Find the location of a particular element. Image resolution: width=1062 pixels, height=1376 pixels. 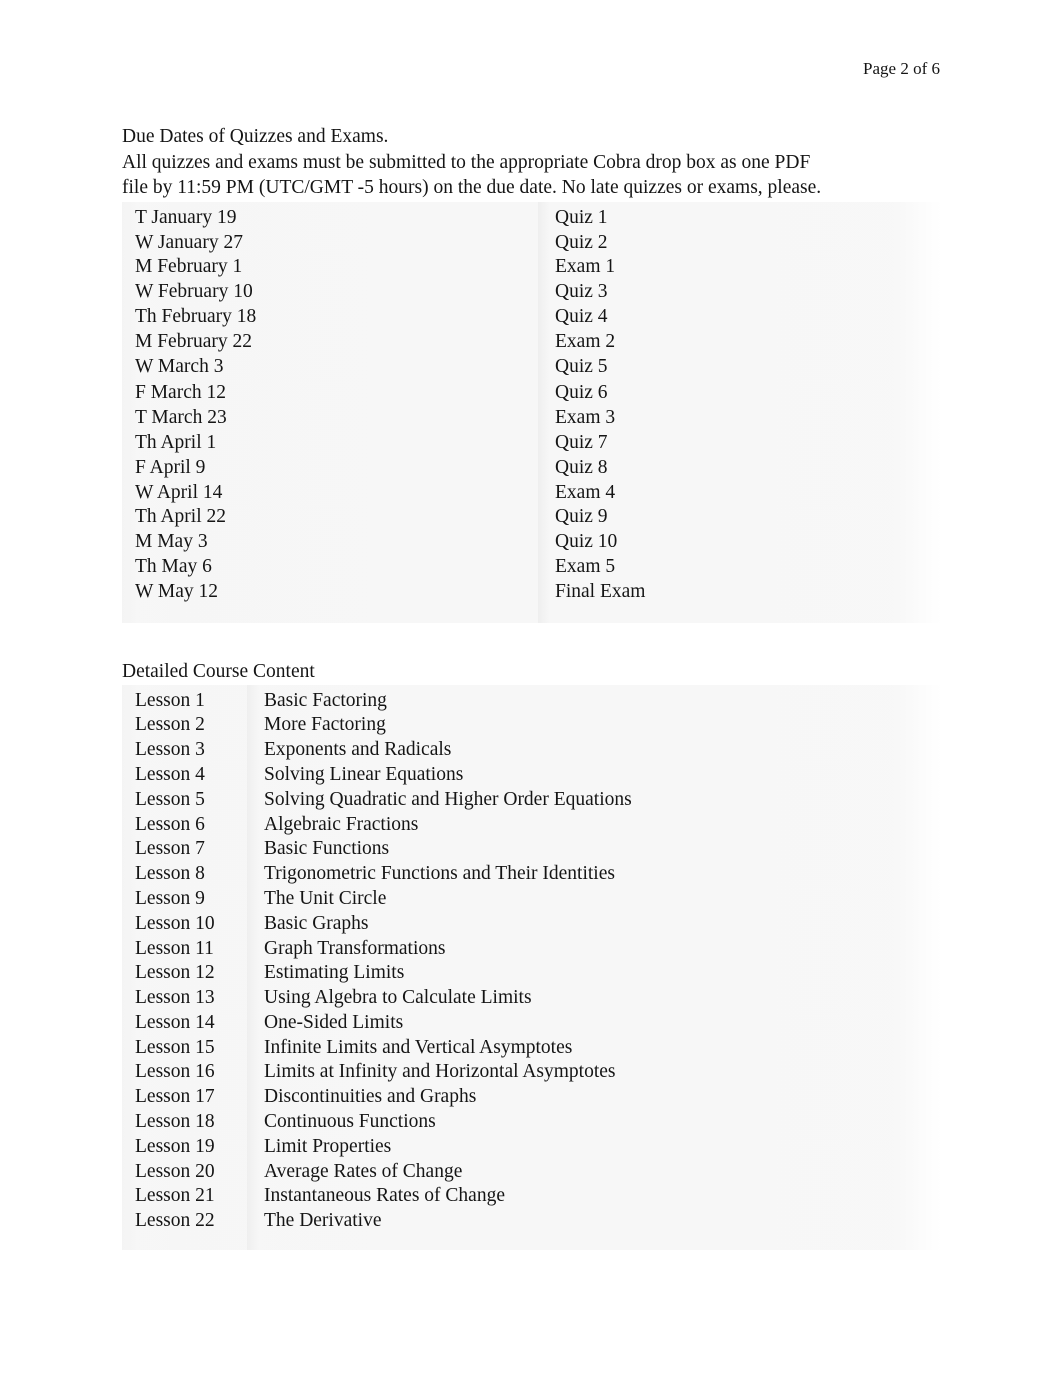

table-row: Lesson 2 More Factoring is located at coordinates (532, 726).